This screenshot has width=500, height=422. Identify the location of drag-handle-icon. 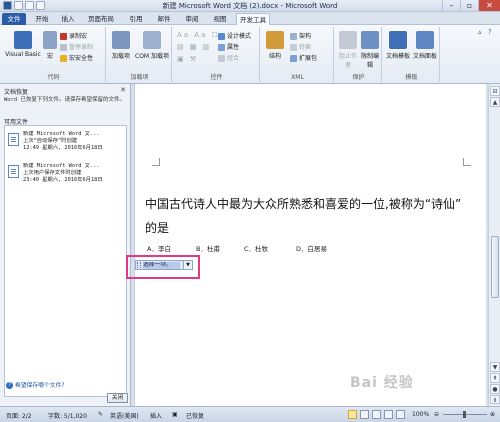
(139, 265).